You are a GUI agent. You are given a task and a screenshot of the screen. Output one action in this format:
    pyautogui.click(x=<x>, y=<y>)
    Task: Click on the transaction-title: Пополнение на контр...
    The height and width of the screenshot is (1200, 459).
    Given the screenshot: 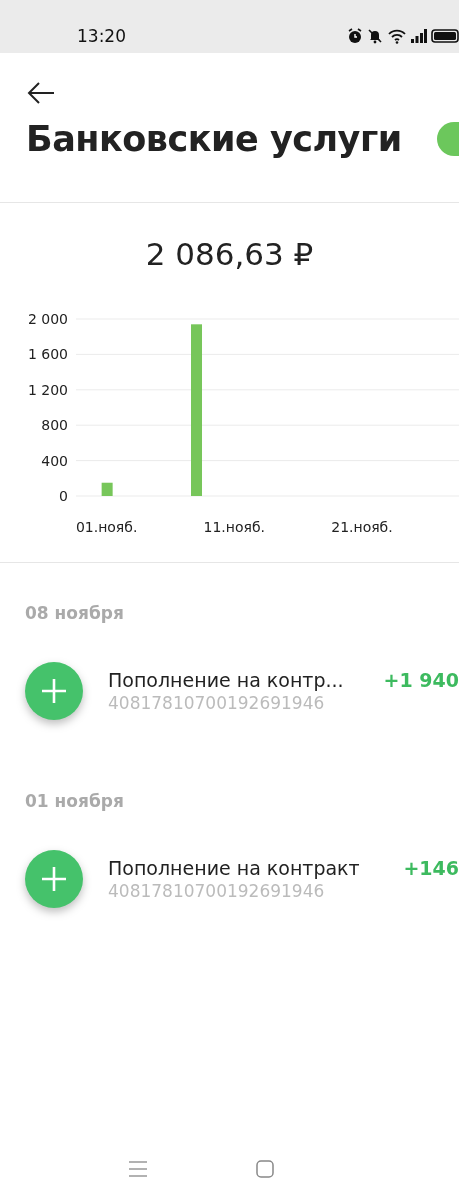 What is the action you would take?
    pyautogui.click(x=246, y=680)
    